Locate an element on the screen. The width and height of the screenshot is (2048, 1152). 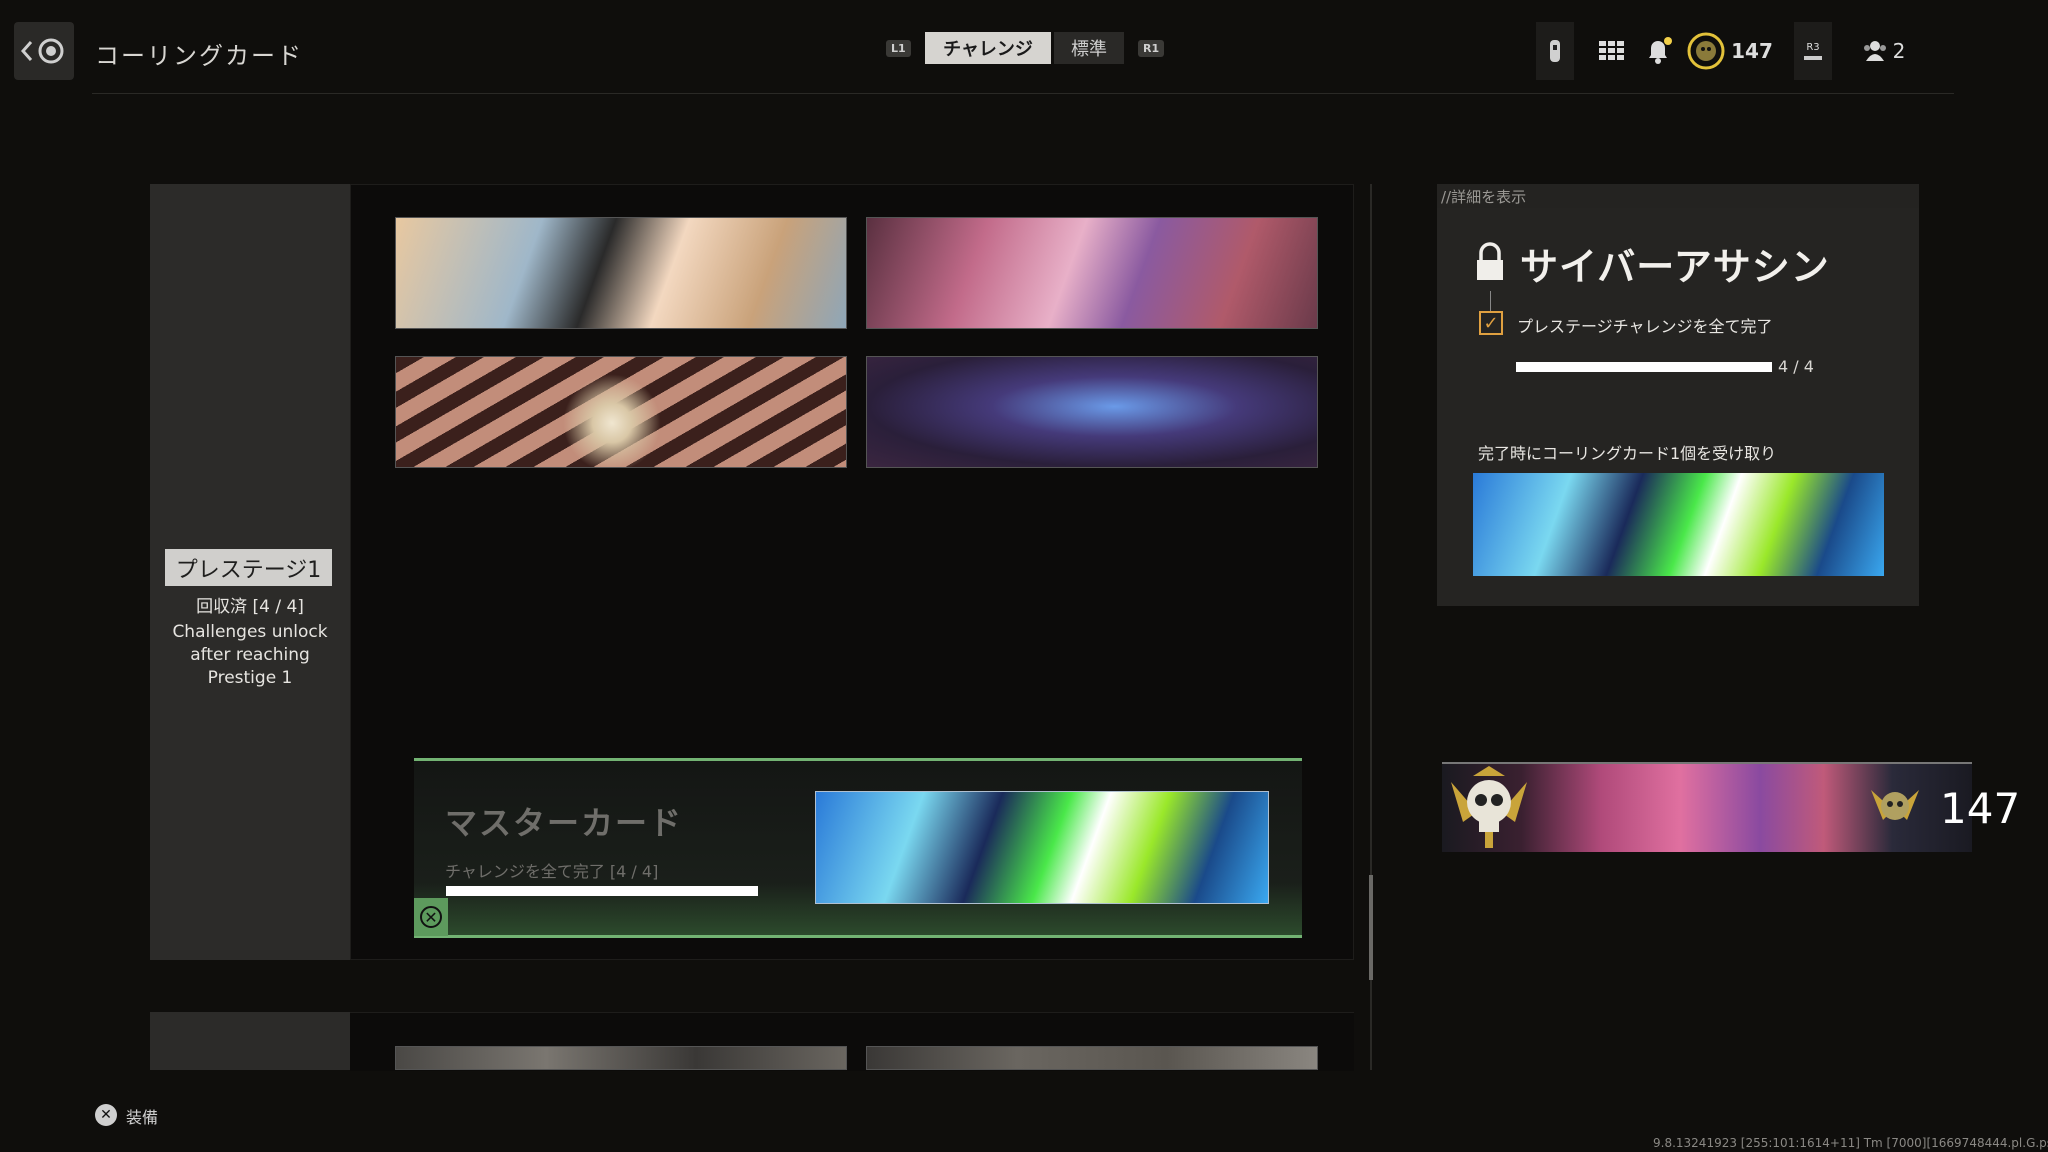
challenge-description: プレステージチャレンジを全て完了 is located at coordinates (1645, 326).